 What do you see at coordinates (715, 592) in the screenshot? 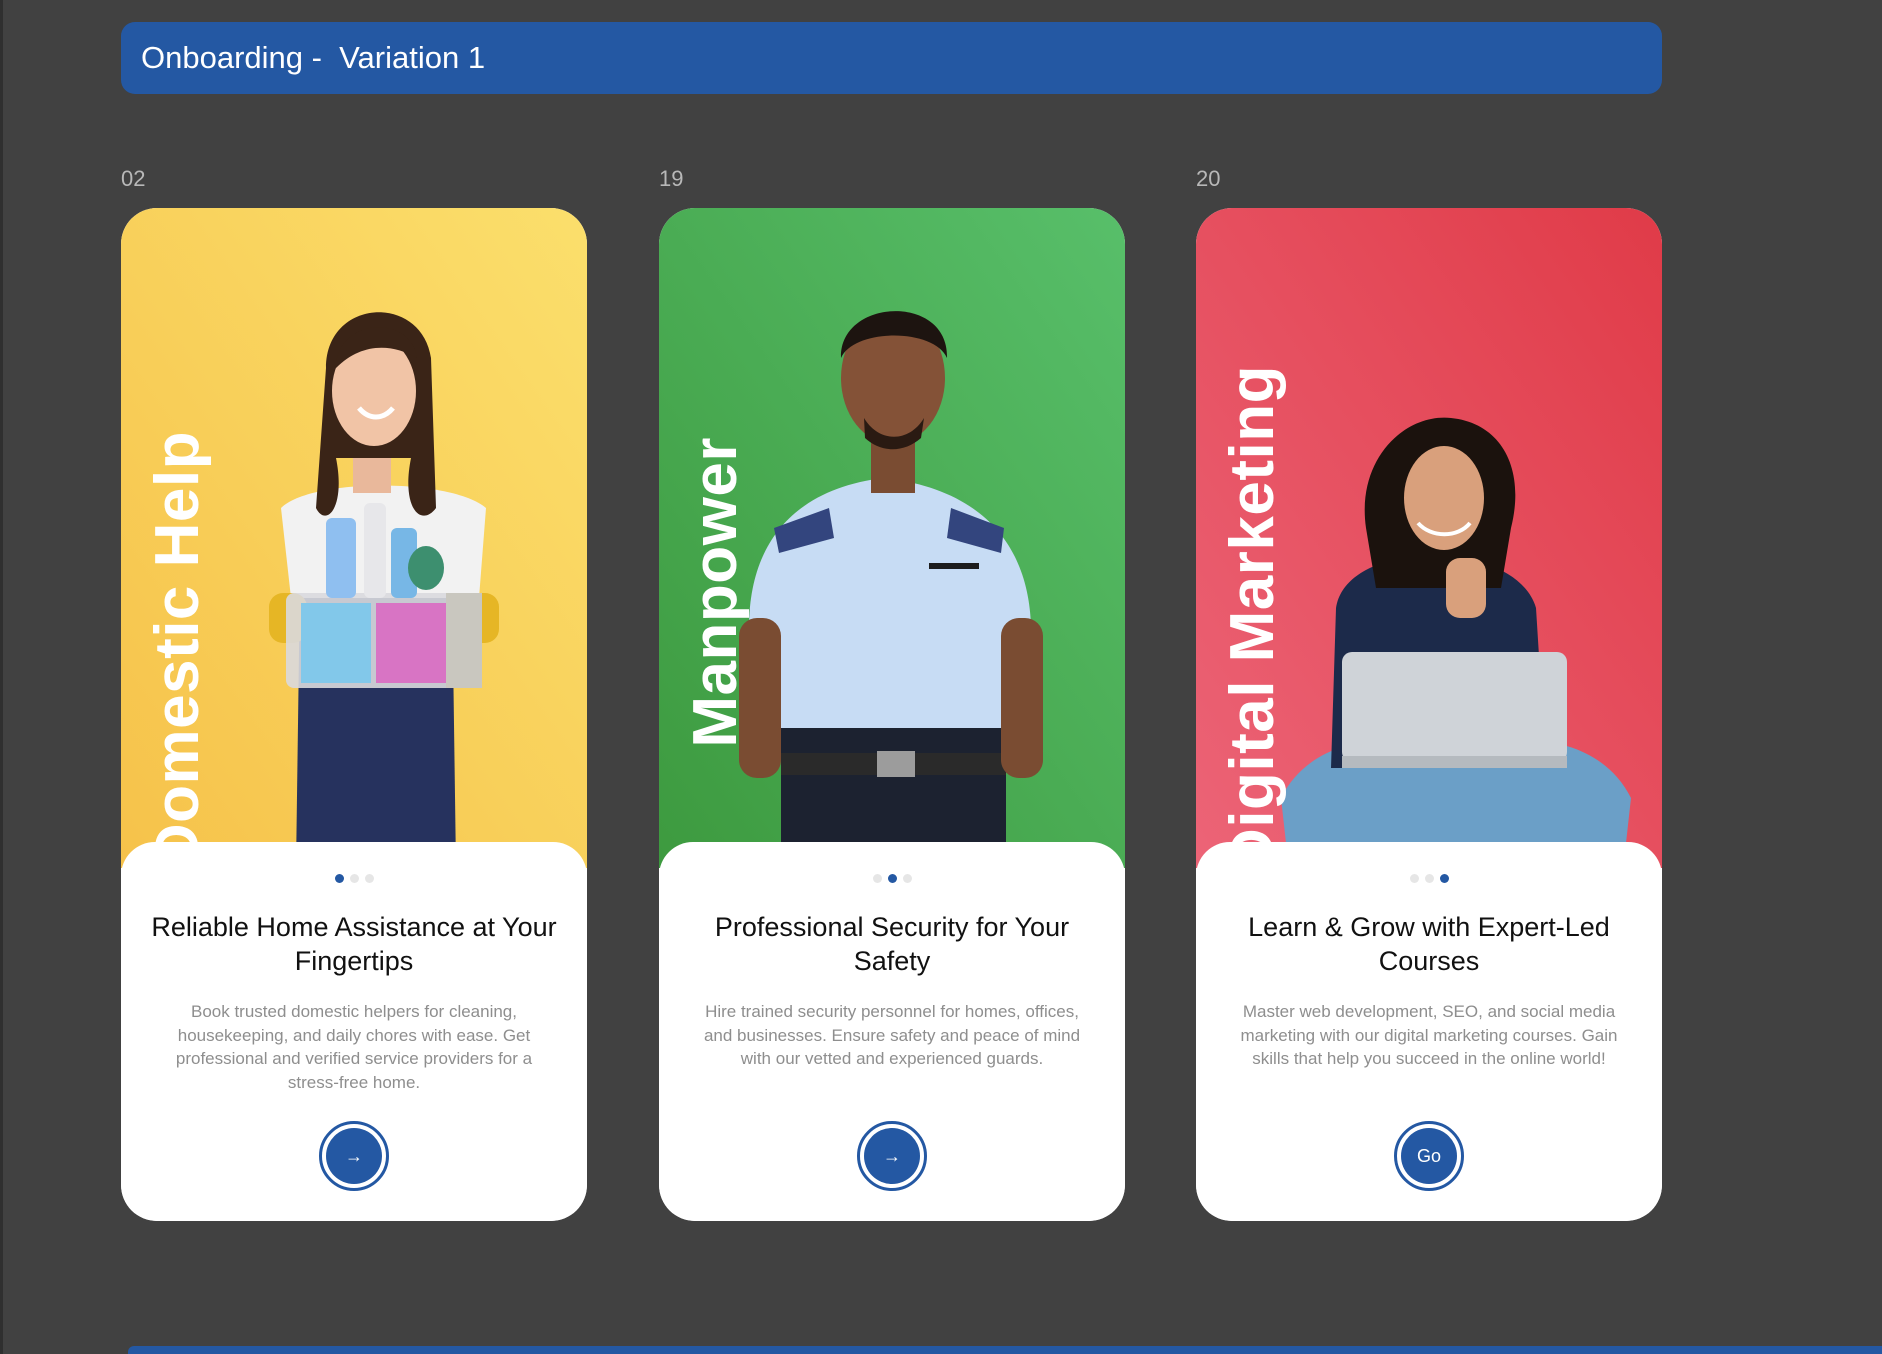
I see `vertical-title-text: Manpower` at bounding box center [715, 592].